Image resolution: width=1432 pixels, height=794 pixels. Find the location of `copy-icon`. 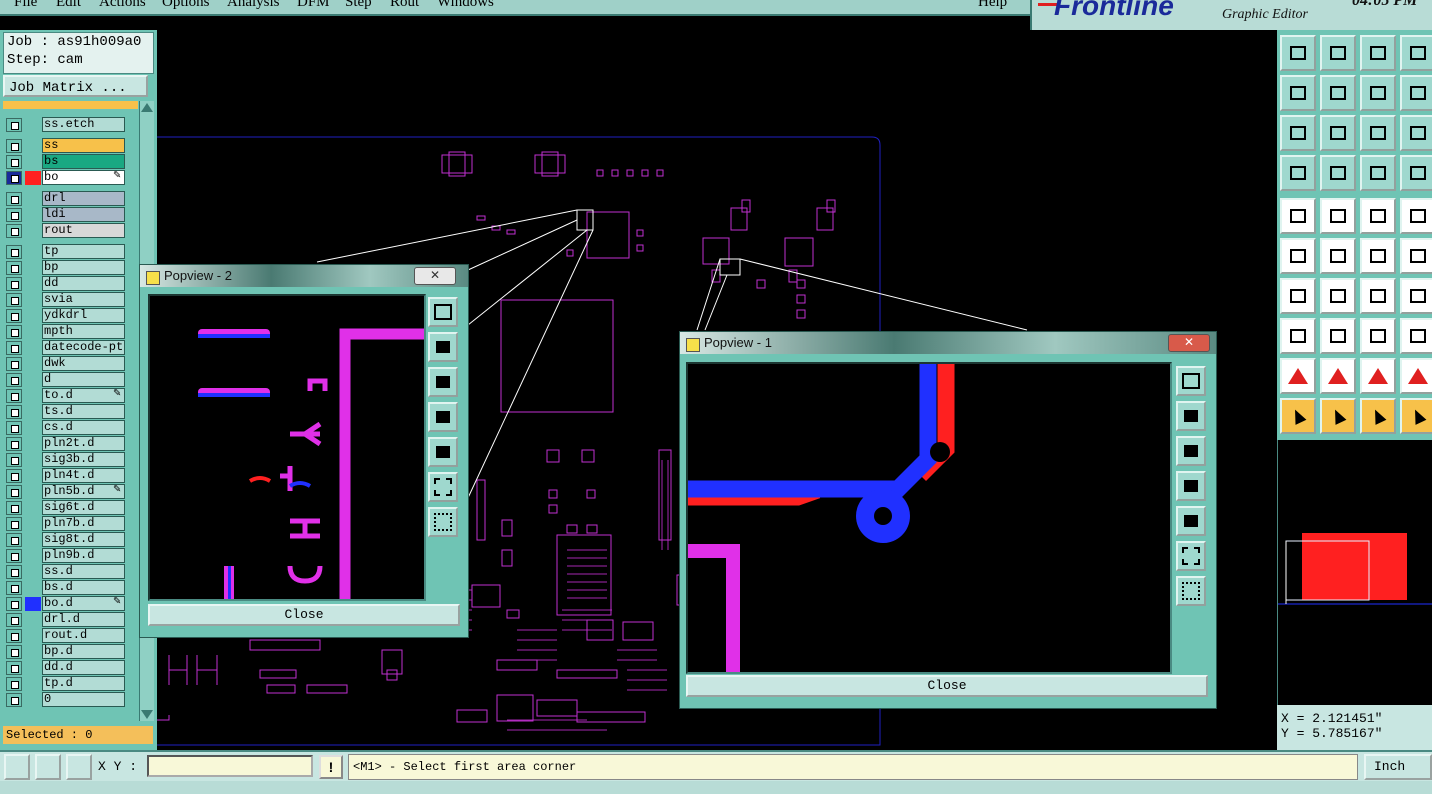

copy-icon is located at coordinates (1416, 336).